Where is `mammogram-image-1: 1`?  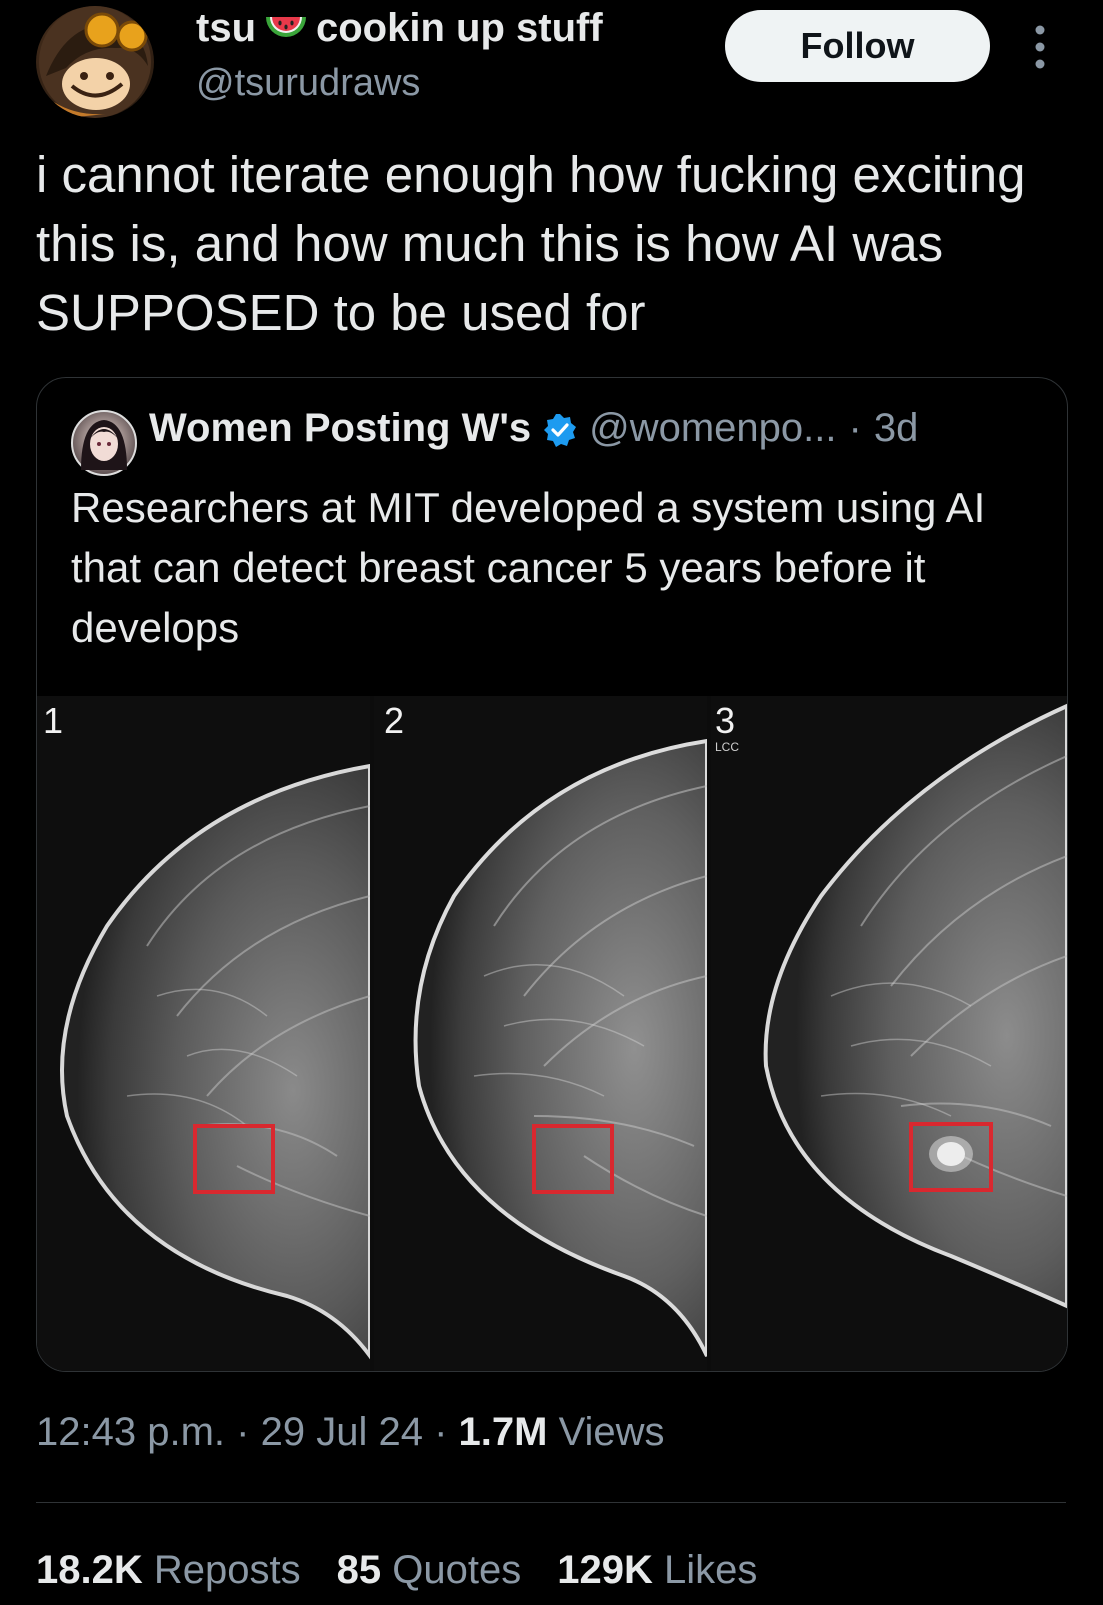 mammogram-image-1: 1 is located at coordinates (203, 1033).